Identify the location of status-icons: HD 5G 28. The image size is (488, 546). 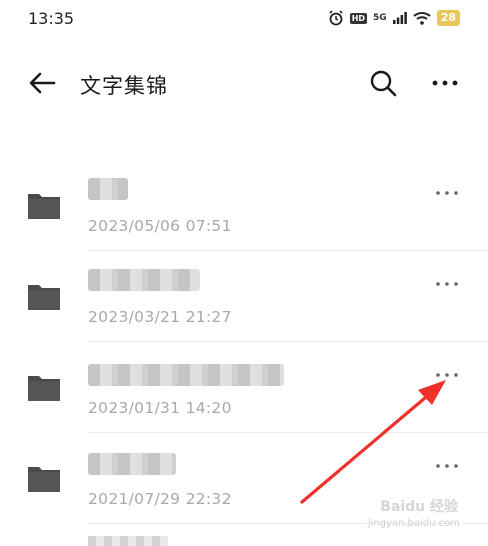
(394, 18).